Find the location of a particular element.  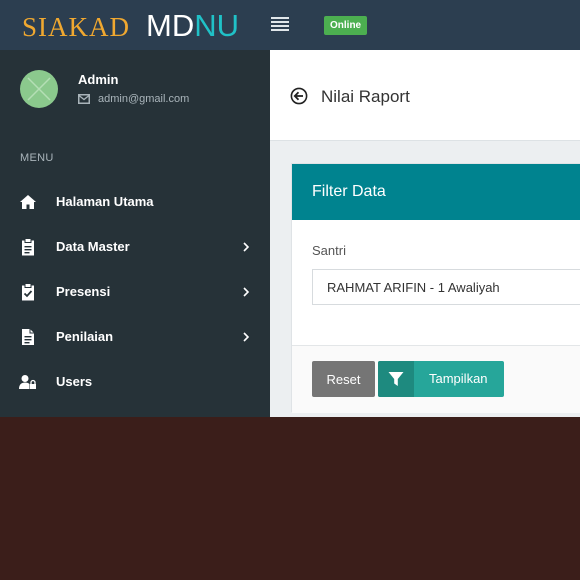

sidebar-item-halaman-utama: Halaman Utama is located at coordinates (135, 201).